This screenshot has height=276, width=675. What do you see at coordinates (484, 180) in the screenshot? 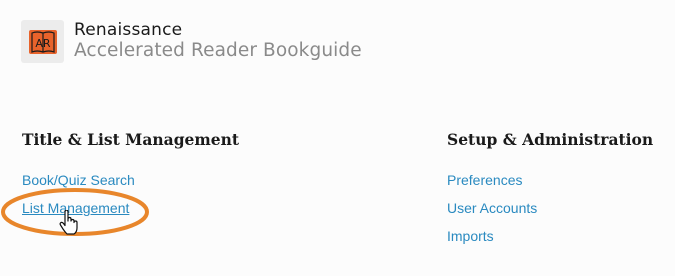
I see `preferences-link: Preferences` at bounding box center [484, 180].